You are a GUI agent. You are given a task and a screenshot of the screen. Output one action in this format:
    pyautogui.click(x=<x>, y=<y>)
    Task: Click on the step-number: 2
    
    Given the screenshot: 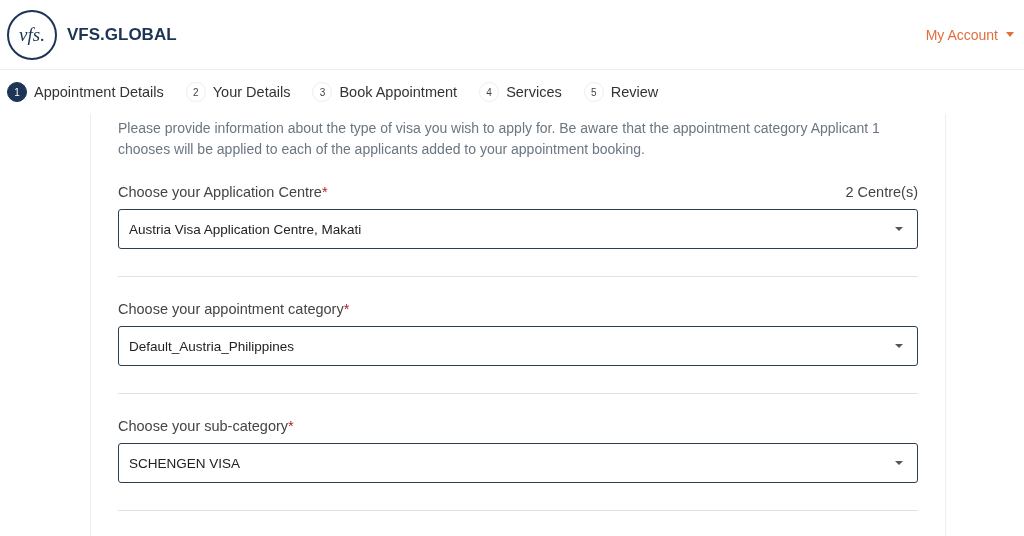 What is the action you would take?
    pyautogui.click(x=195, y=92)
    